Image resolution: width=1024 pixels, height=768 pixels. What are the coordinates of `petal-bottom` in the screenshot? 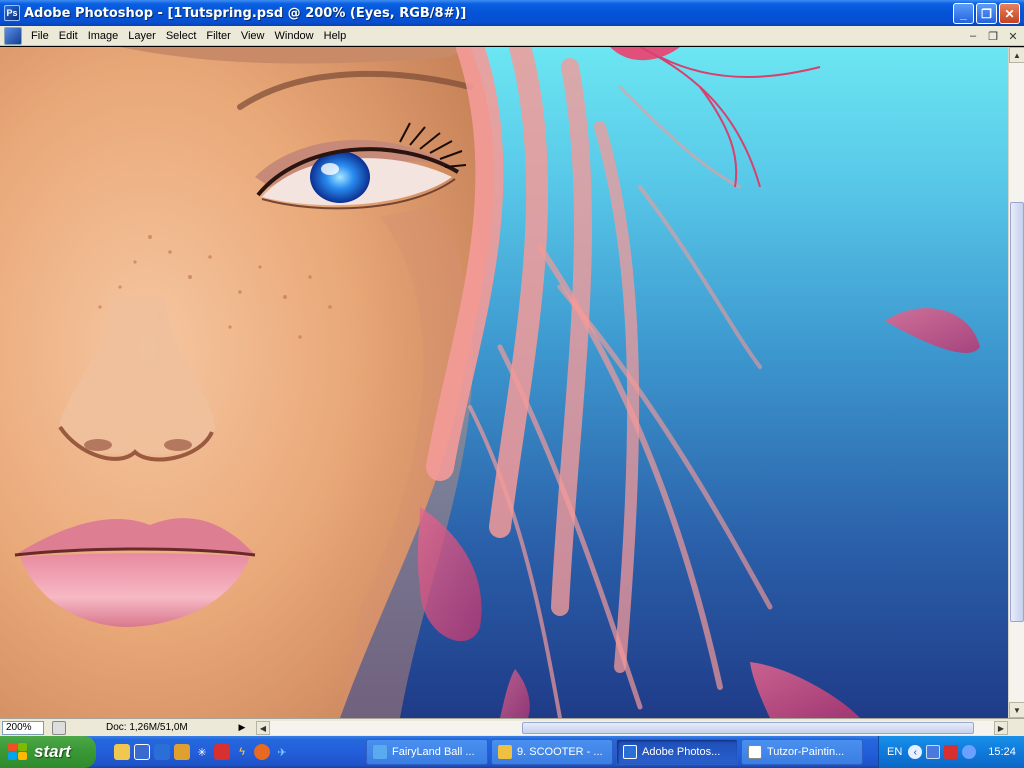 It's located at (805, 690).